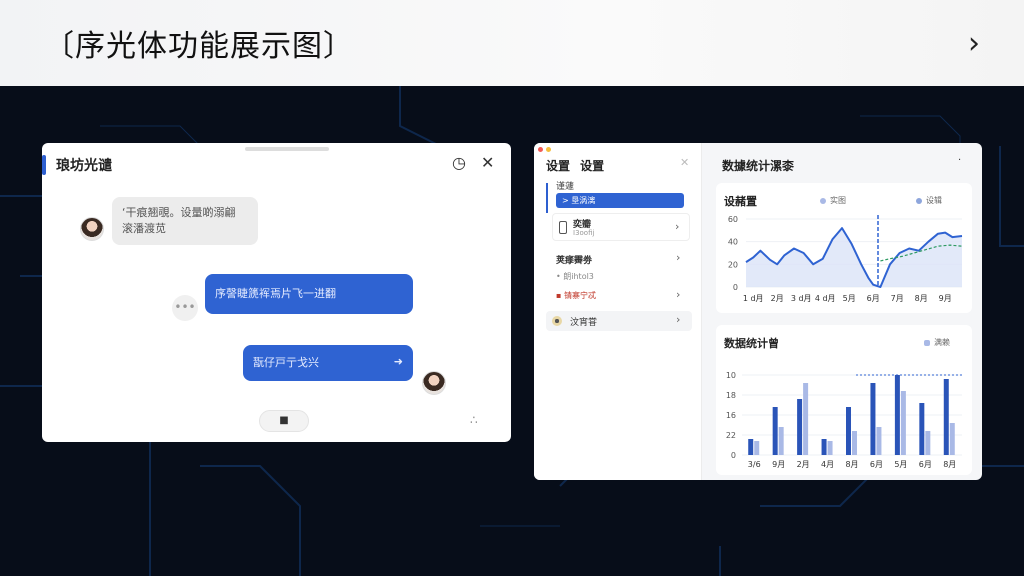 The height and width of the screenshot is (576, 1024). Describe the element at coordinates (328, 363) in the screenshot. I see `message-bubble-outgoing: 翫仔戸亍戈兴 ➜` at that location.